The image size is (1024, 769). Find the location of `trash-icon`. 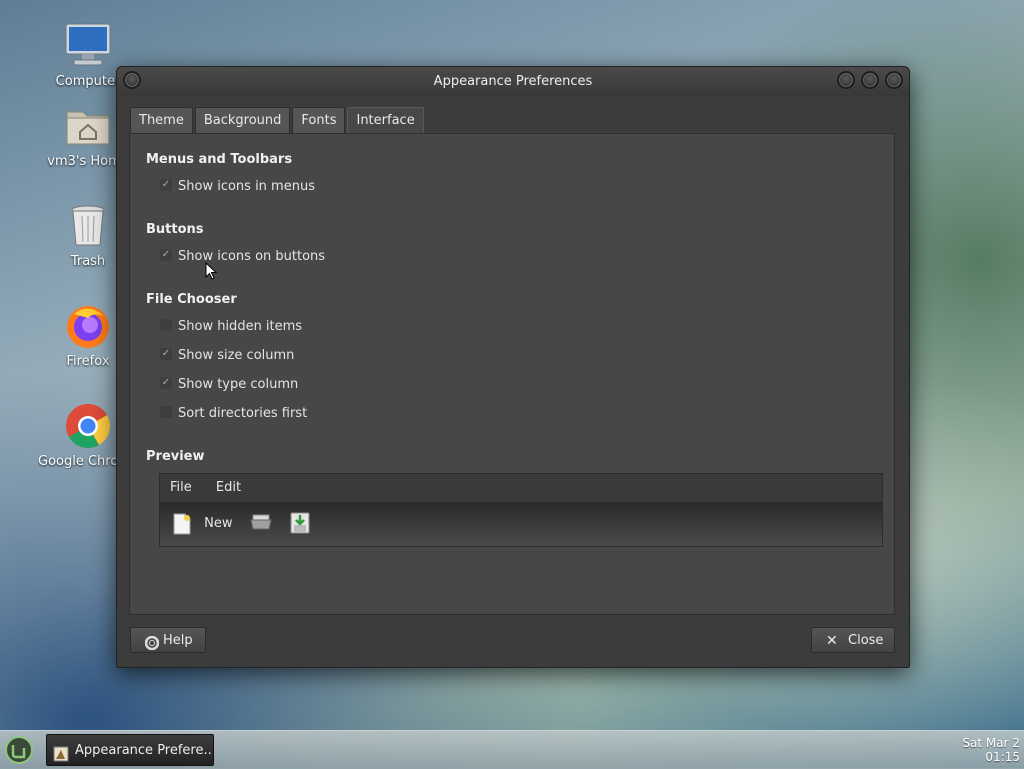

trash-icon is located at coordinates (88, 226).